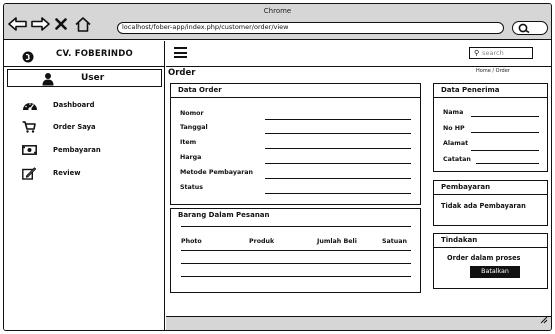  I want to click on sidebar-item-review: Review, so click(51, 173).